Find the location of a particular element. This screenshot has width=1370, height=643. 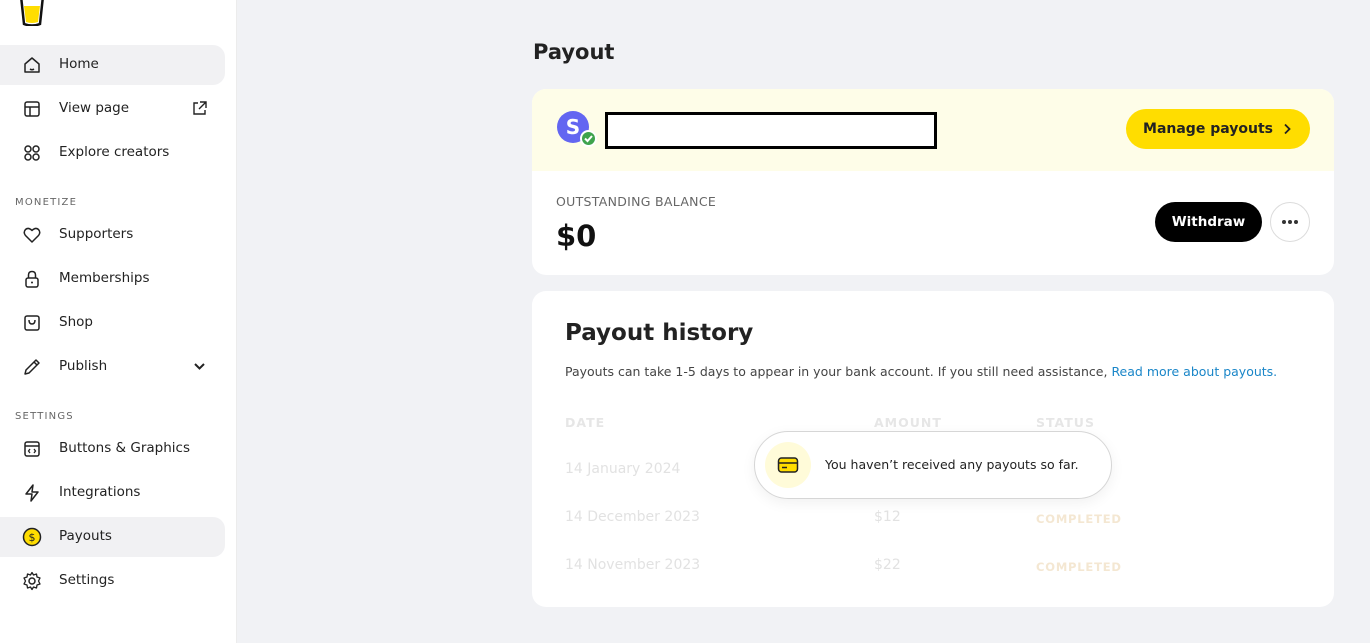

dollar-coin-icon: $ is located at coordinates (32, 537).